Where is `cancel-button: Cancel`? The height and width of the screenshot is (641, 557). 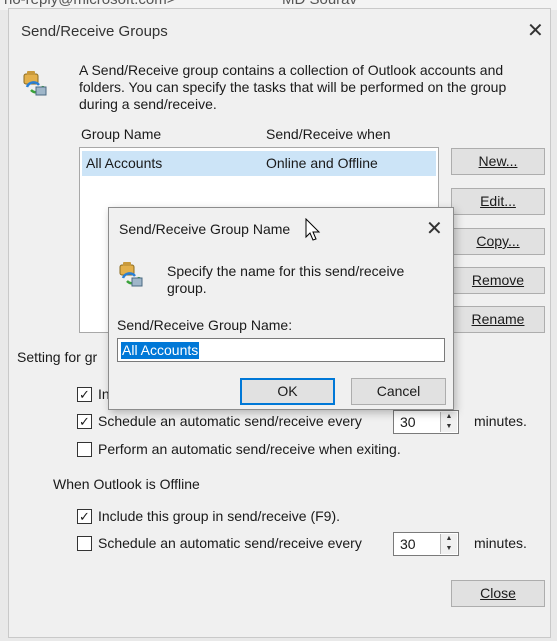 cancel-button: Cancel is located at coordinates (398, 391).